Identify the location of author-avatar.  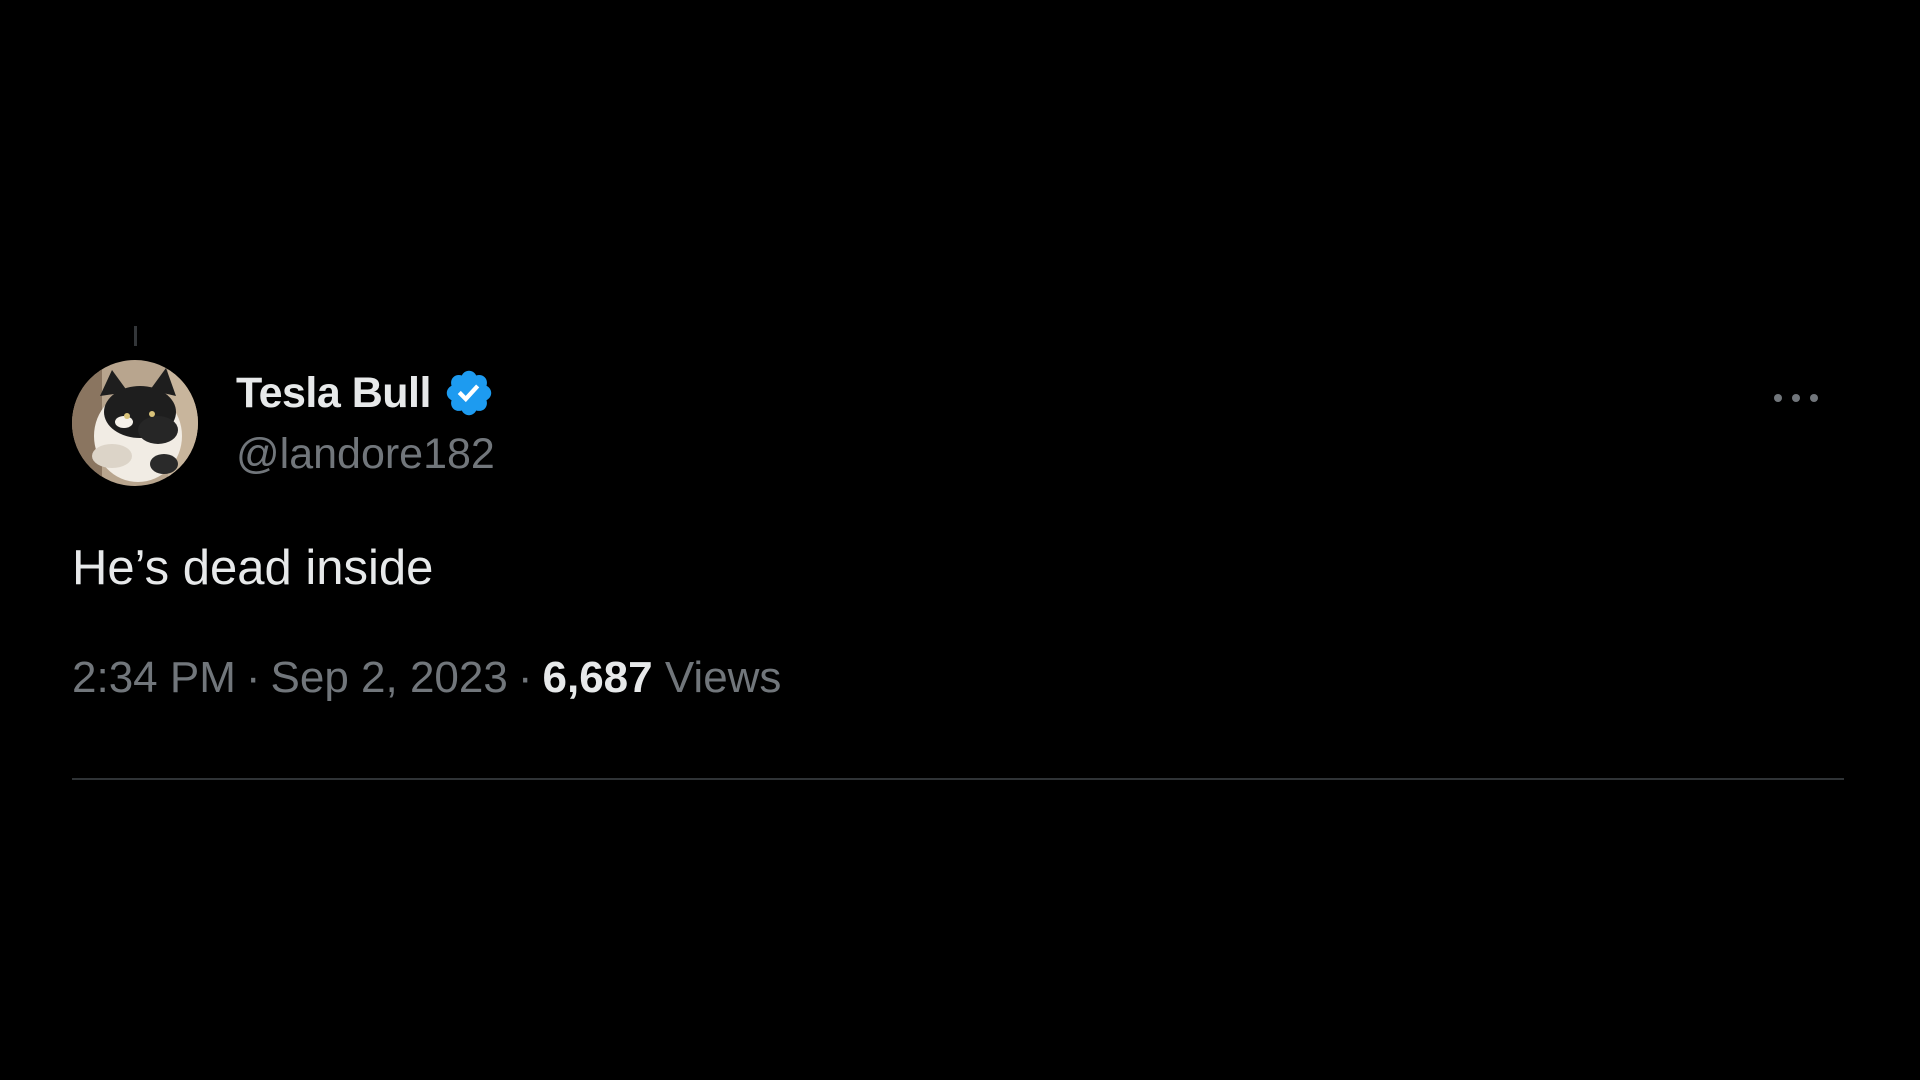
(135, 423).